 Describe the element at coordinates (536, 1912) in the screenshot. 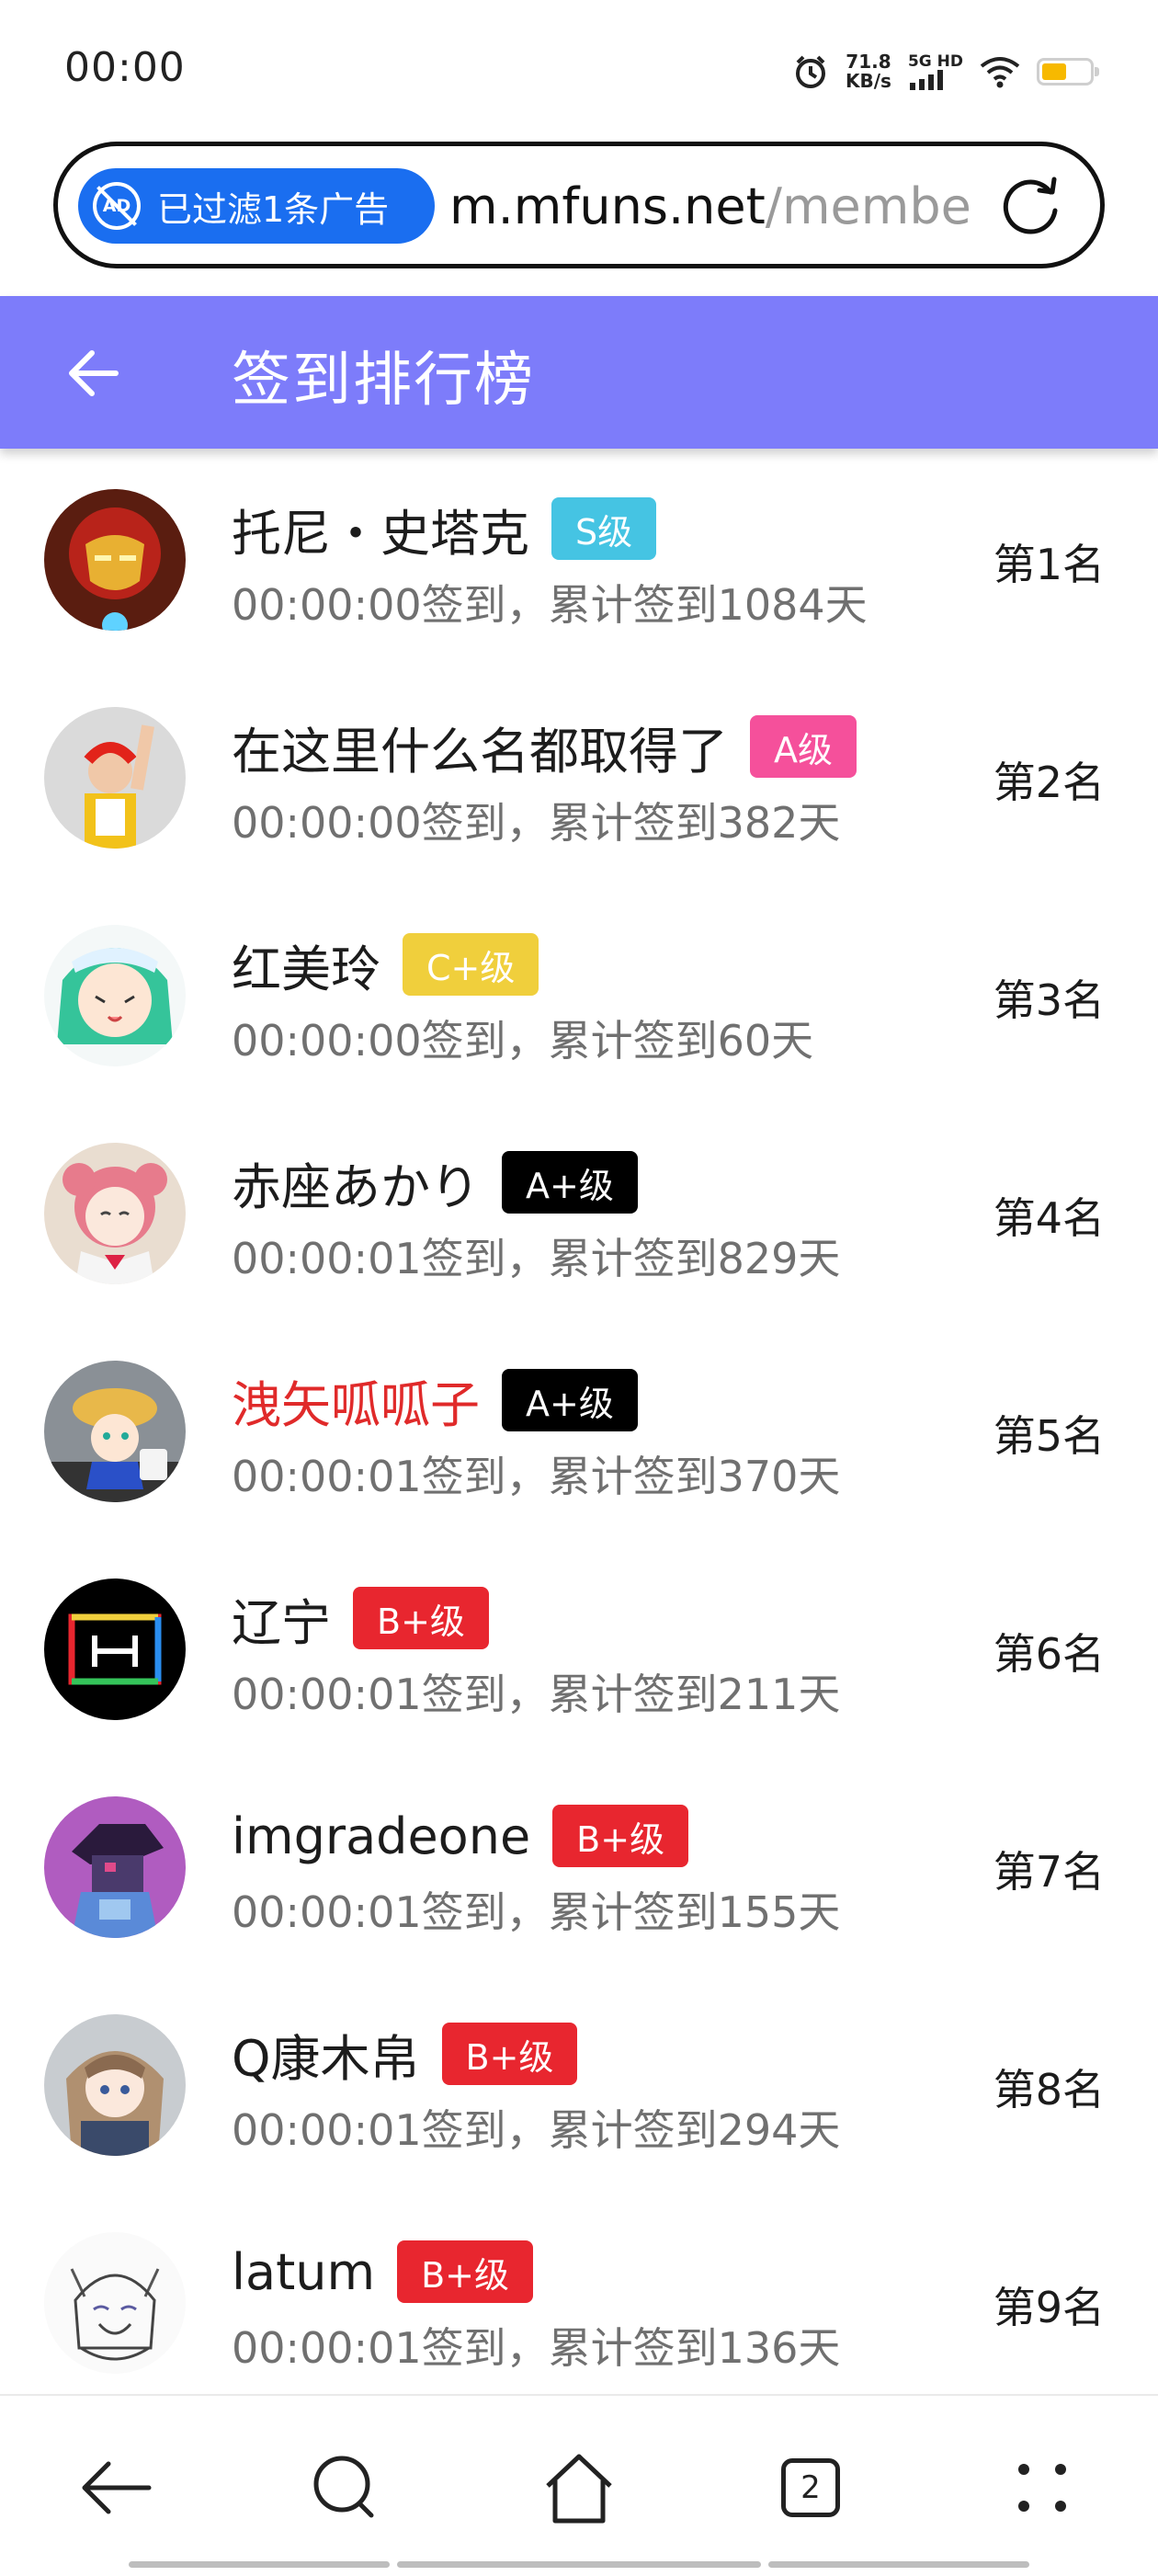

I see `checkin-info: 00:00:01签到，累计签到155天` at that location.